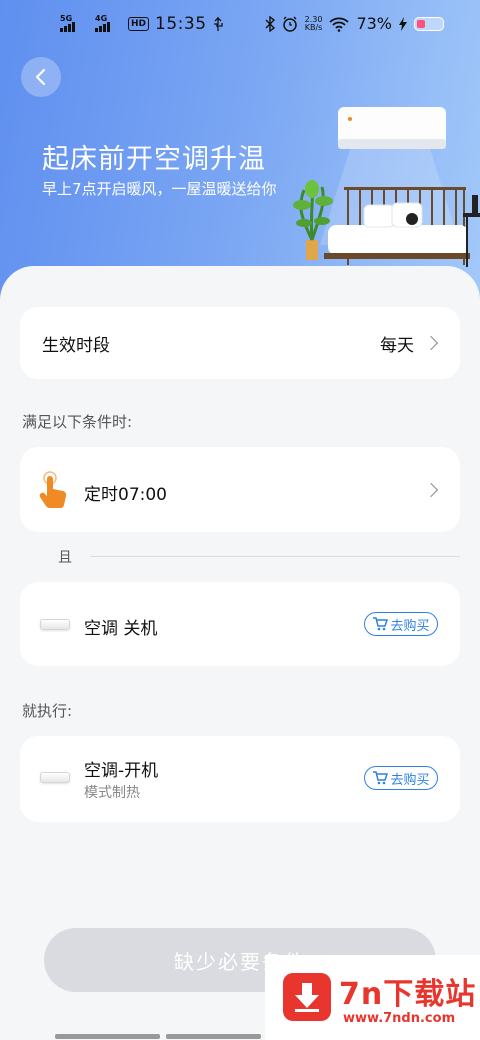  Describe the element at coordinates (53, 490) in the screenshot. I see `hand-tap-icon` at that location.